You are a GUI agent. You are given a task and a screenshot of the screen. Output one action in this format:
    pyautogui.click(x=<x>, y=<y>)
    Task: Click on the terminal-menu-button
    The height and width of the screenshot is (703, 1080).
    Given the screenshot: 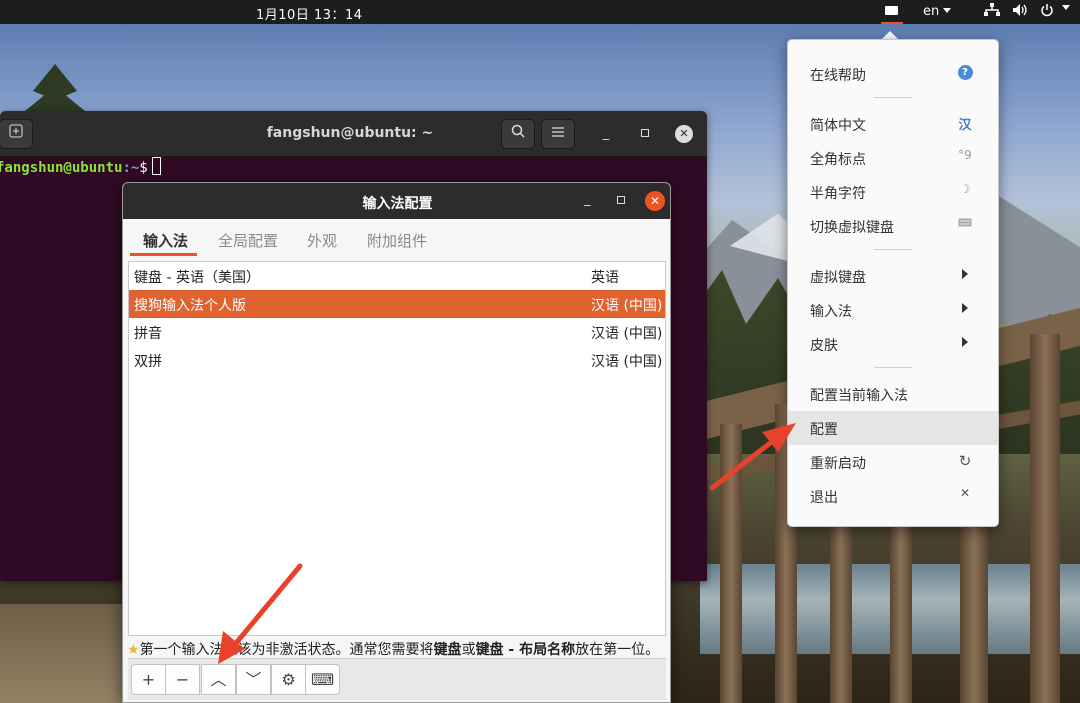 What is the action you would take?
    pyautogui.click(x=558, y=134)
    